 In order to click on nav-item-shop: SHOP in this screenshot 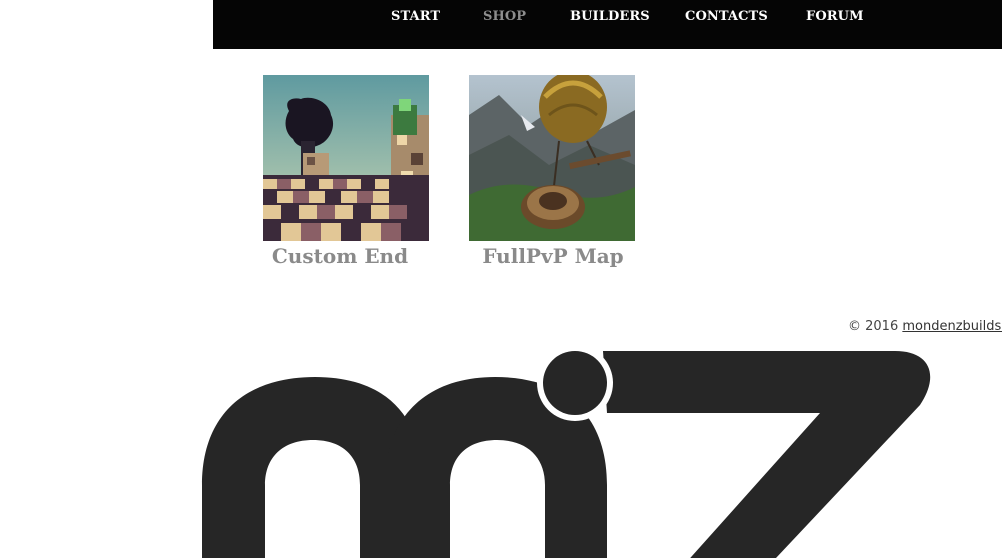, I will do `click(504, 16)`.